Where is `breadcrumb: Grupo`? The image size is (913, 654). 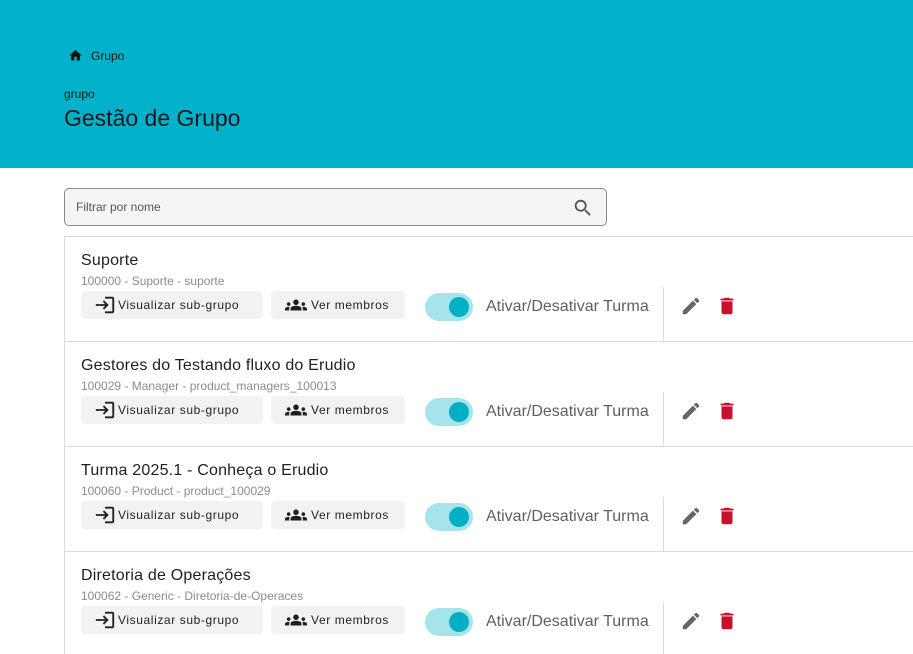
breadcrumb: Grupo is located at coordinates (96, 55).